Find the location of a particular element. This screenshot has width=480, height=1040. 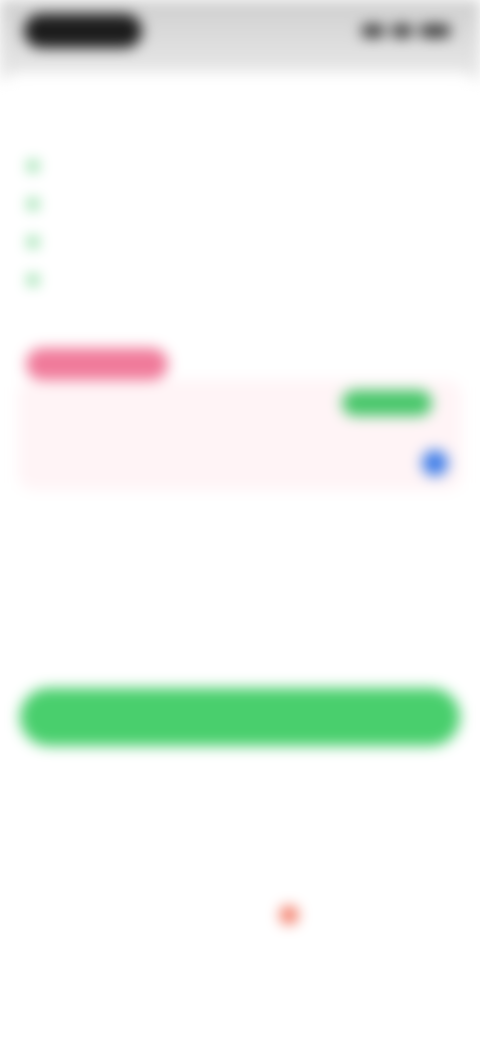

sheet-title is located at coordinates (229, 115).